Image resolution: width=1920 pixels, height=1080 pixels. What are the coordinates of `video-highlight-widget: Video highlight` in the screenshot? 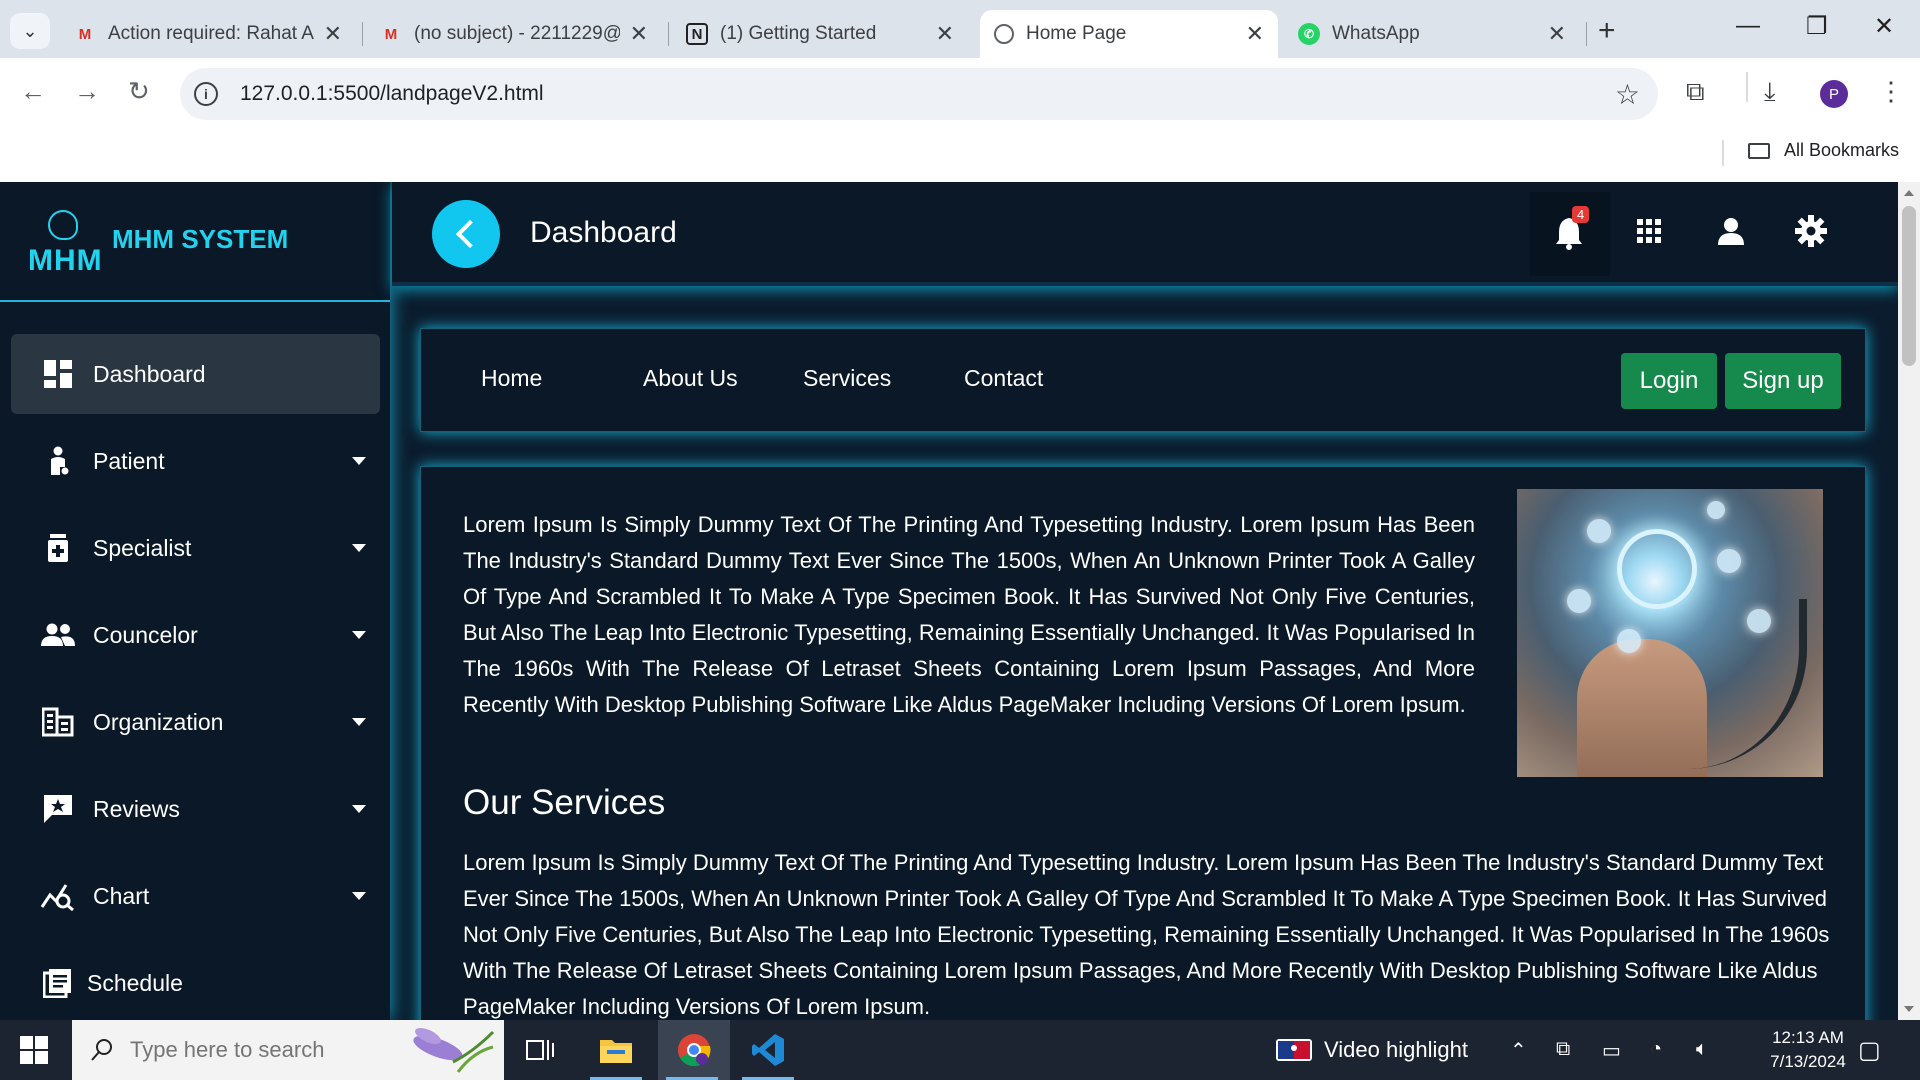 It's located at (1372, 1050).